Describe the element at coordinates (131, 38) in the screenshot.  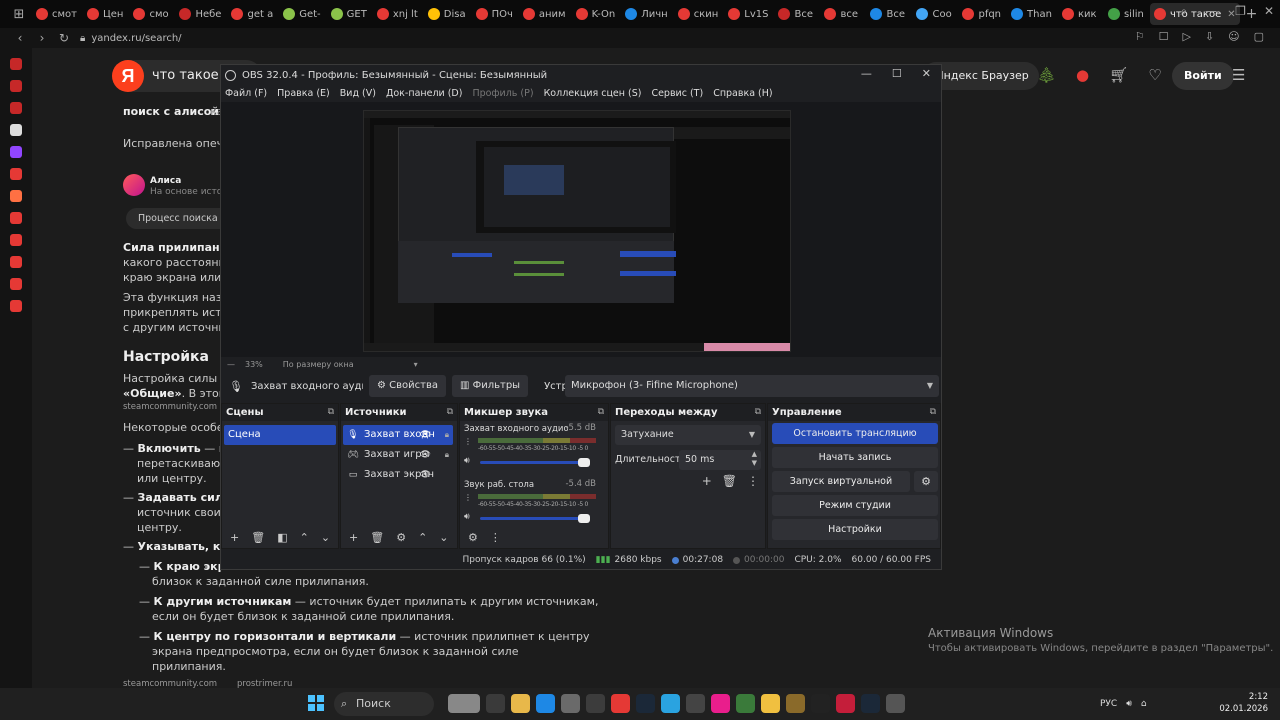
I see `address-bar: 🔒︎ yandex.ru/search/` at that location.